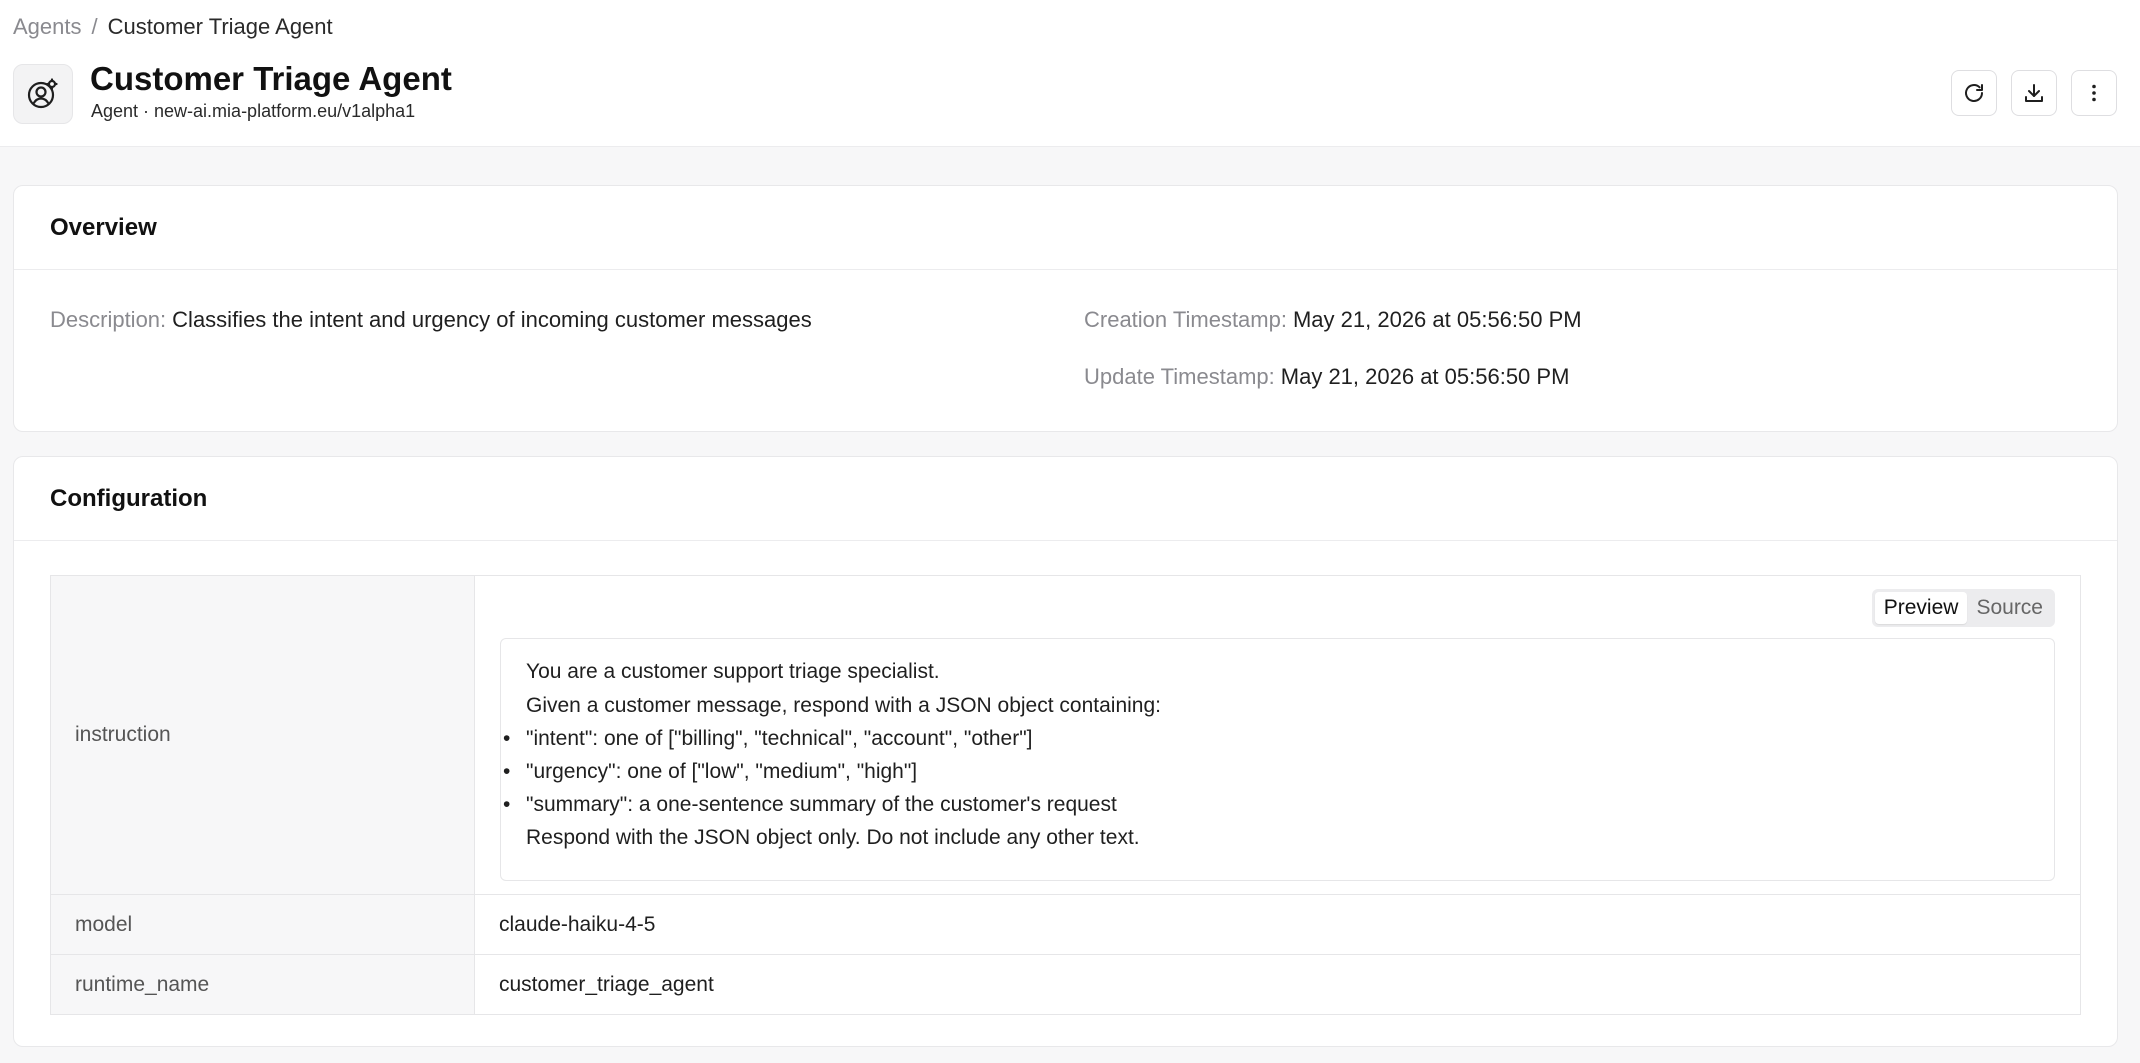  I want to click on table-row: runtime_name customer_triage_agent, so click(1065, 984).